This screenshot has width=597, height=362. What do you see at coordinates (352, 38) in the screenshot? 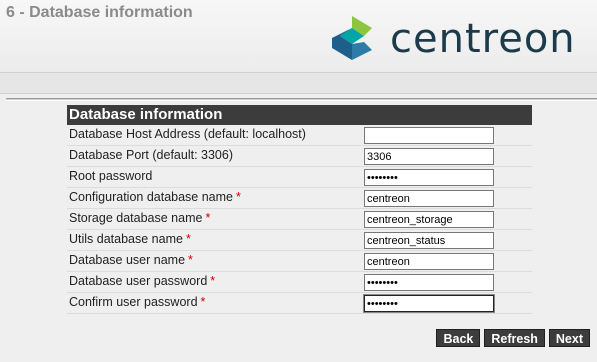
I see `centreon-logo-icon` at bounding box center [352, 38].